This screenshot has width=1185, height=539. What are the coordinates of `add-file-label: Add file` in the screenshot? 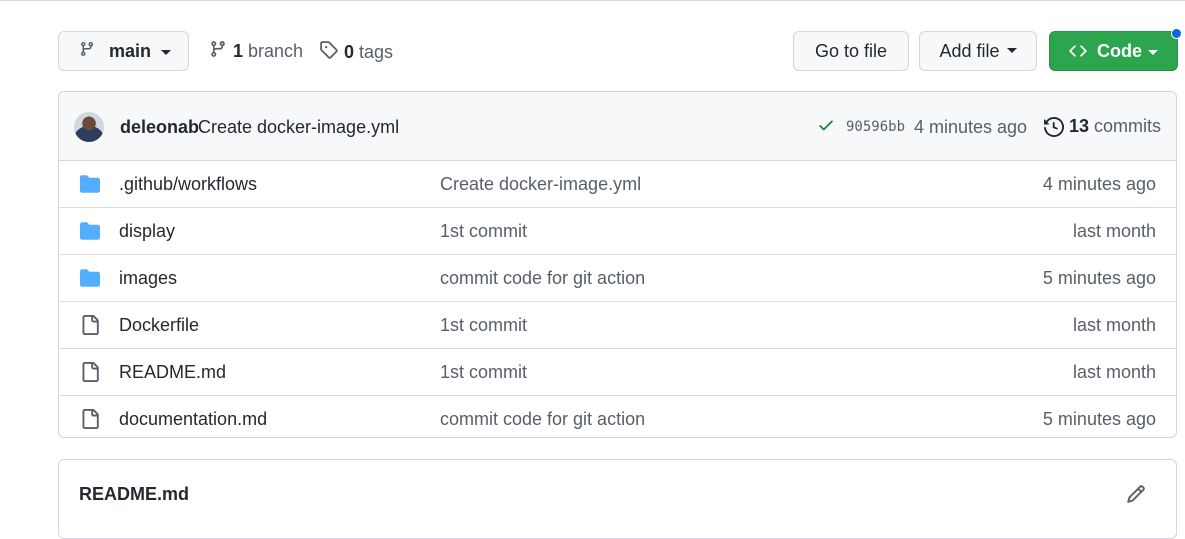 It's located at (969, 50).